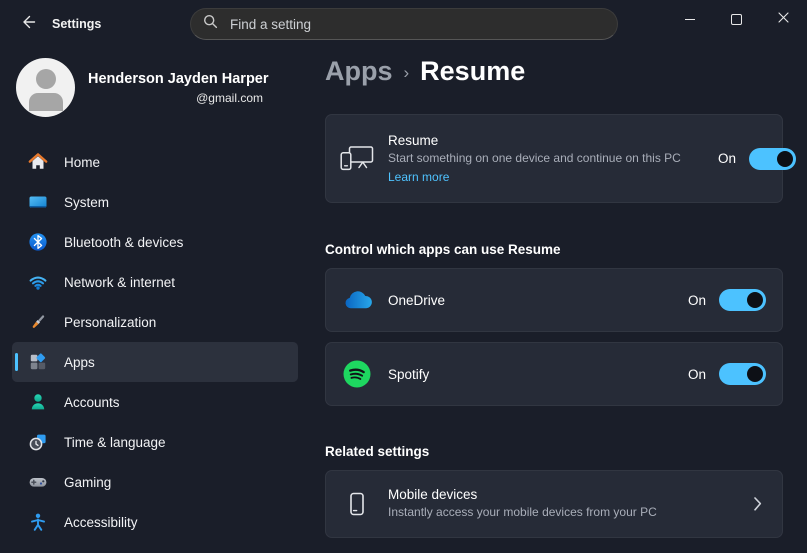 This screenshot has width=807, height=553. I want to click on accounts-icon, so click(38, 402).